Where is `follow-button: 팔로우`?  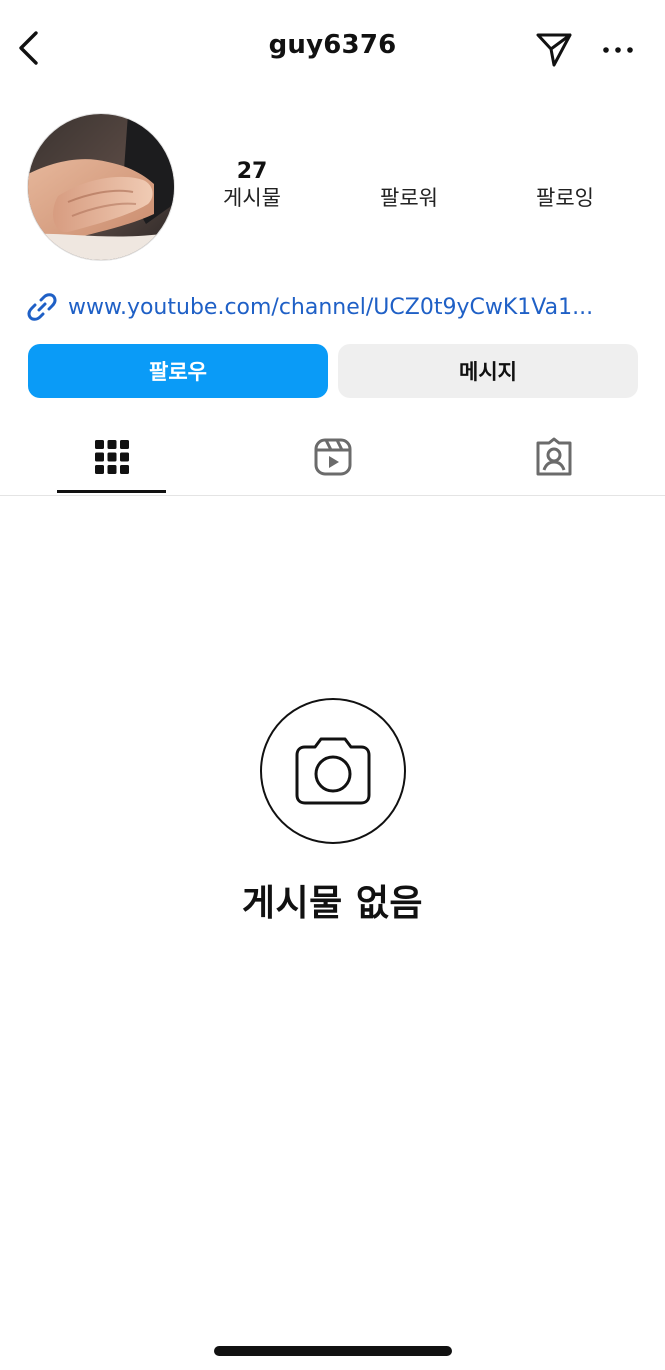 follow-button: 팔로우 is located at coordinates (178, 371).